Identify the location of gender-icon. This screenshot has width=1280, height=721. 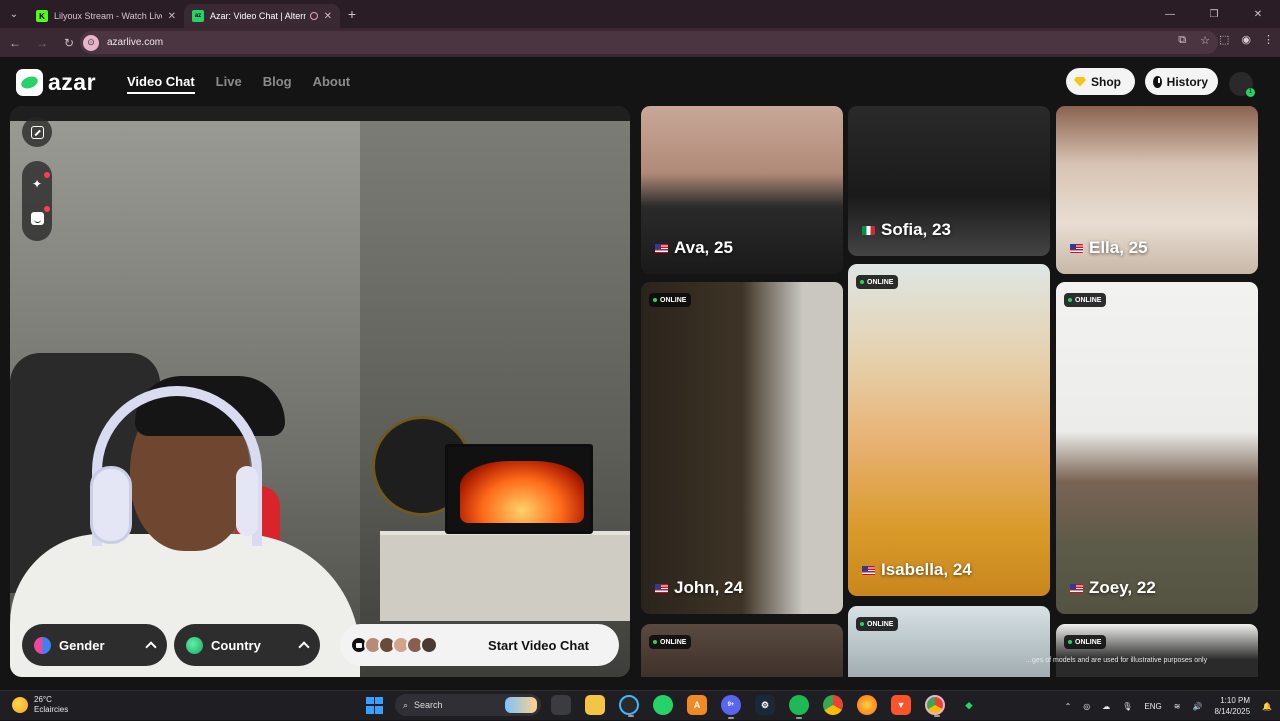
(42, 645).